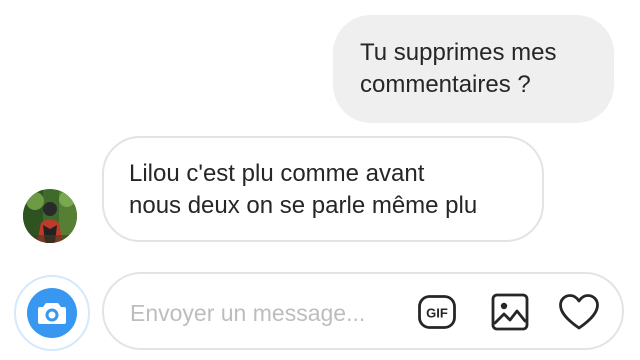 The width and height of the screenshot is (640, 360). Describe the element at coordinates (277, 173) in the screenshot. I see `message-text-line: Lilou c'est plu comme avant` at that location.